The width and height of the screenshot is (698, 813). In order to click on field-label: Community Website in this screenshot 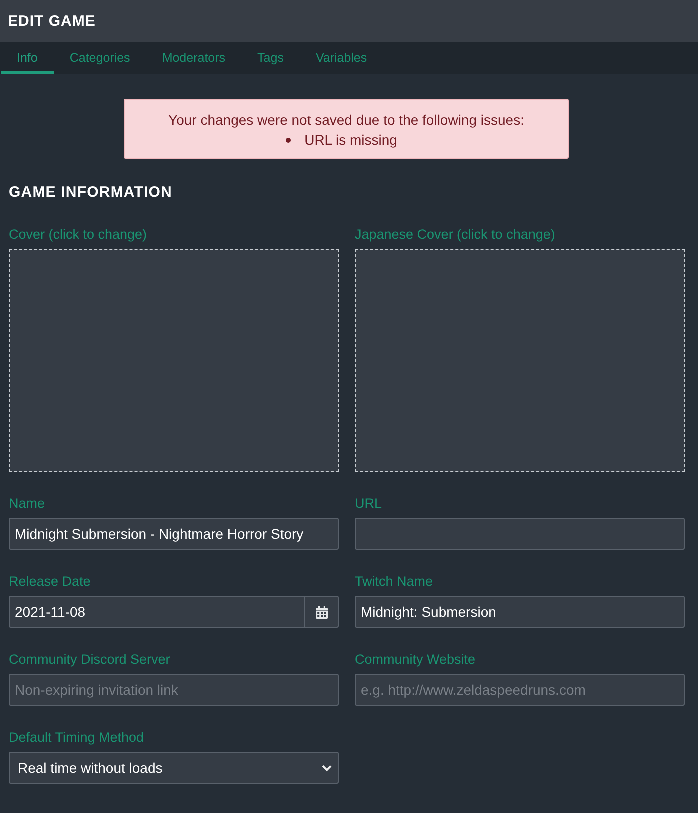, I will do `click(416, 660)`.